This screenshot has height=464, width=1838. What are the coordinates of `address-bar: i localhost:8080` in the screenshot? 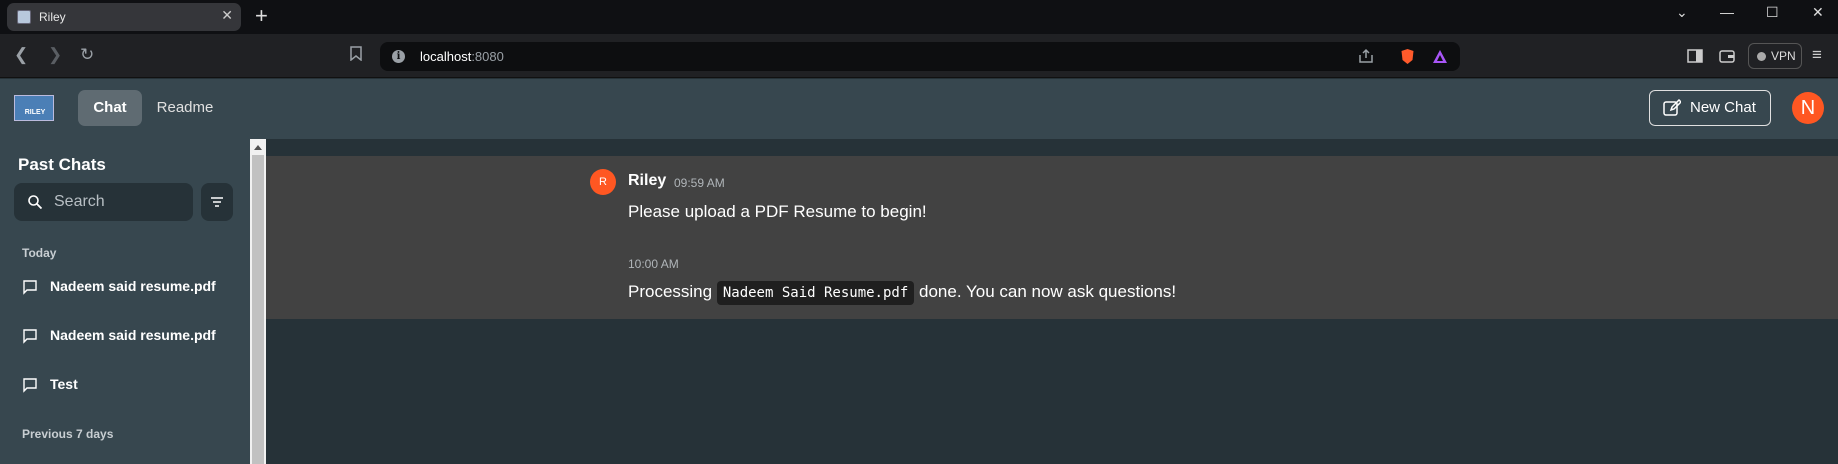 It's located at (920, 56).